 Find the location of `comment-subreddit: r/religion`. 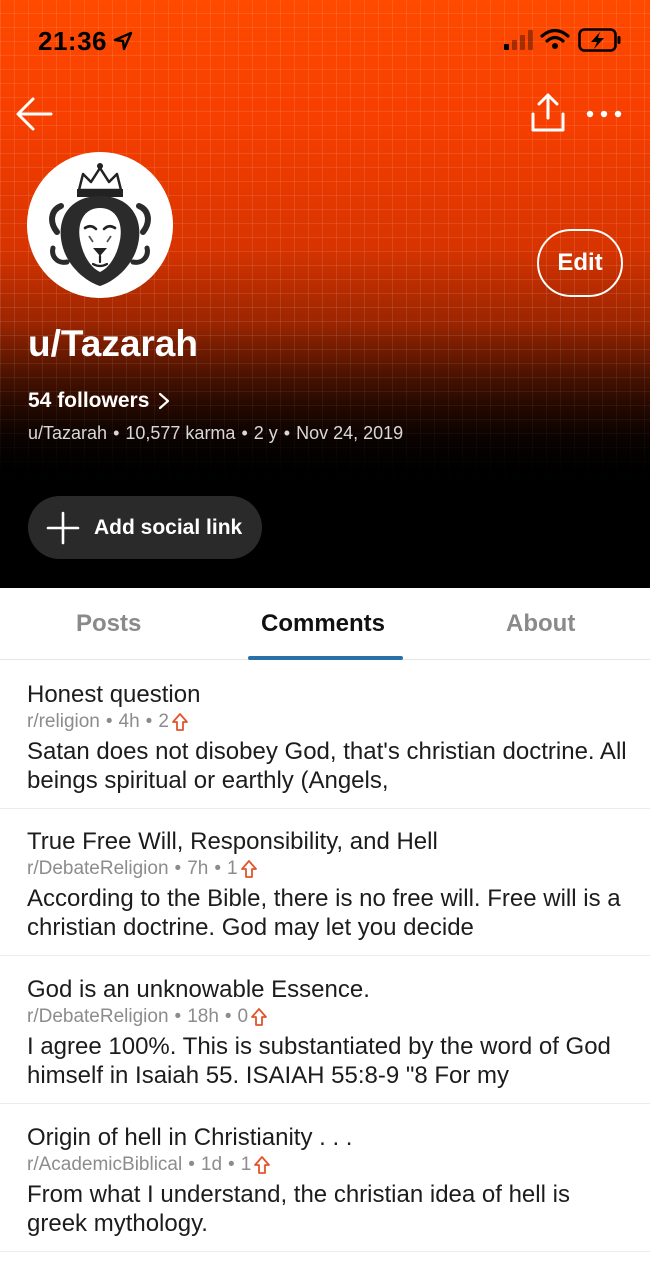

comment-subreddit: r/religion is located at coordinates (63, 721).